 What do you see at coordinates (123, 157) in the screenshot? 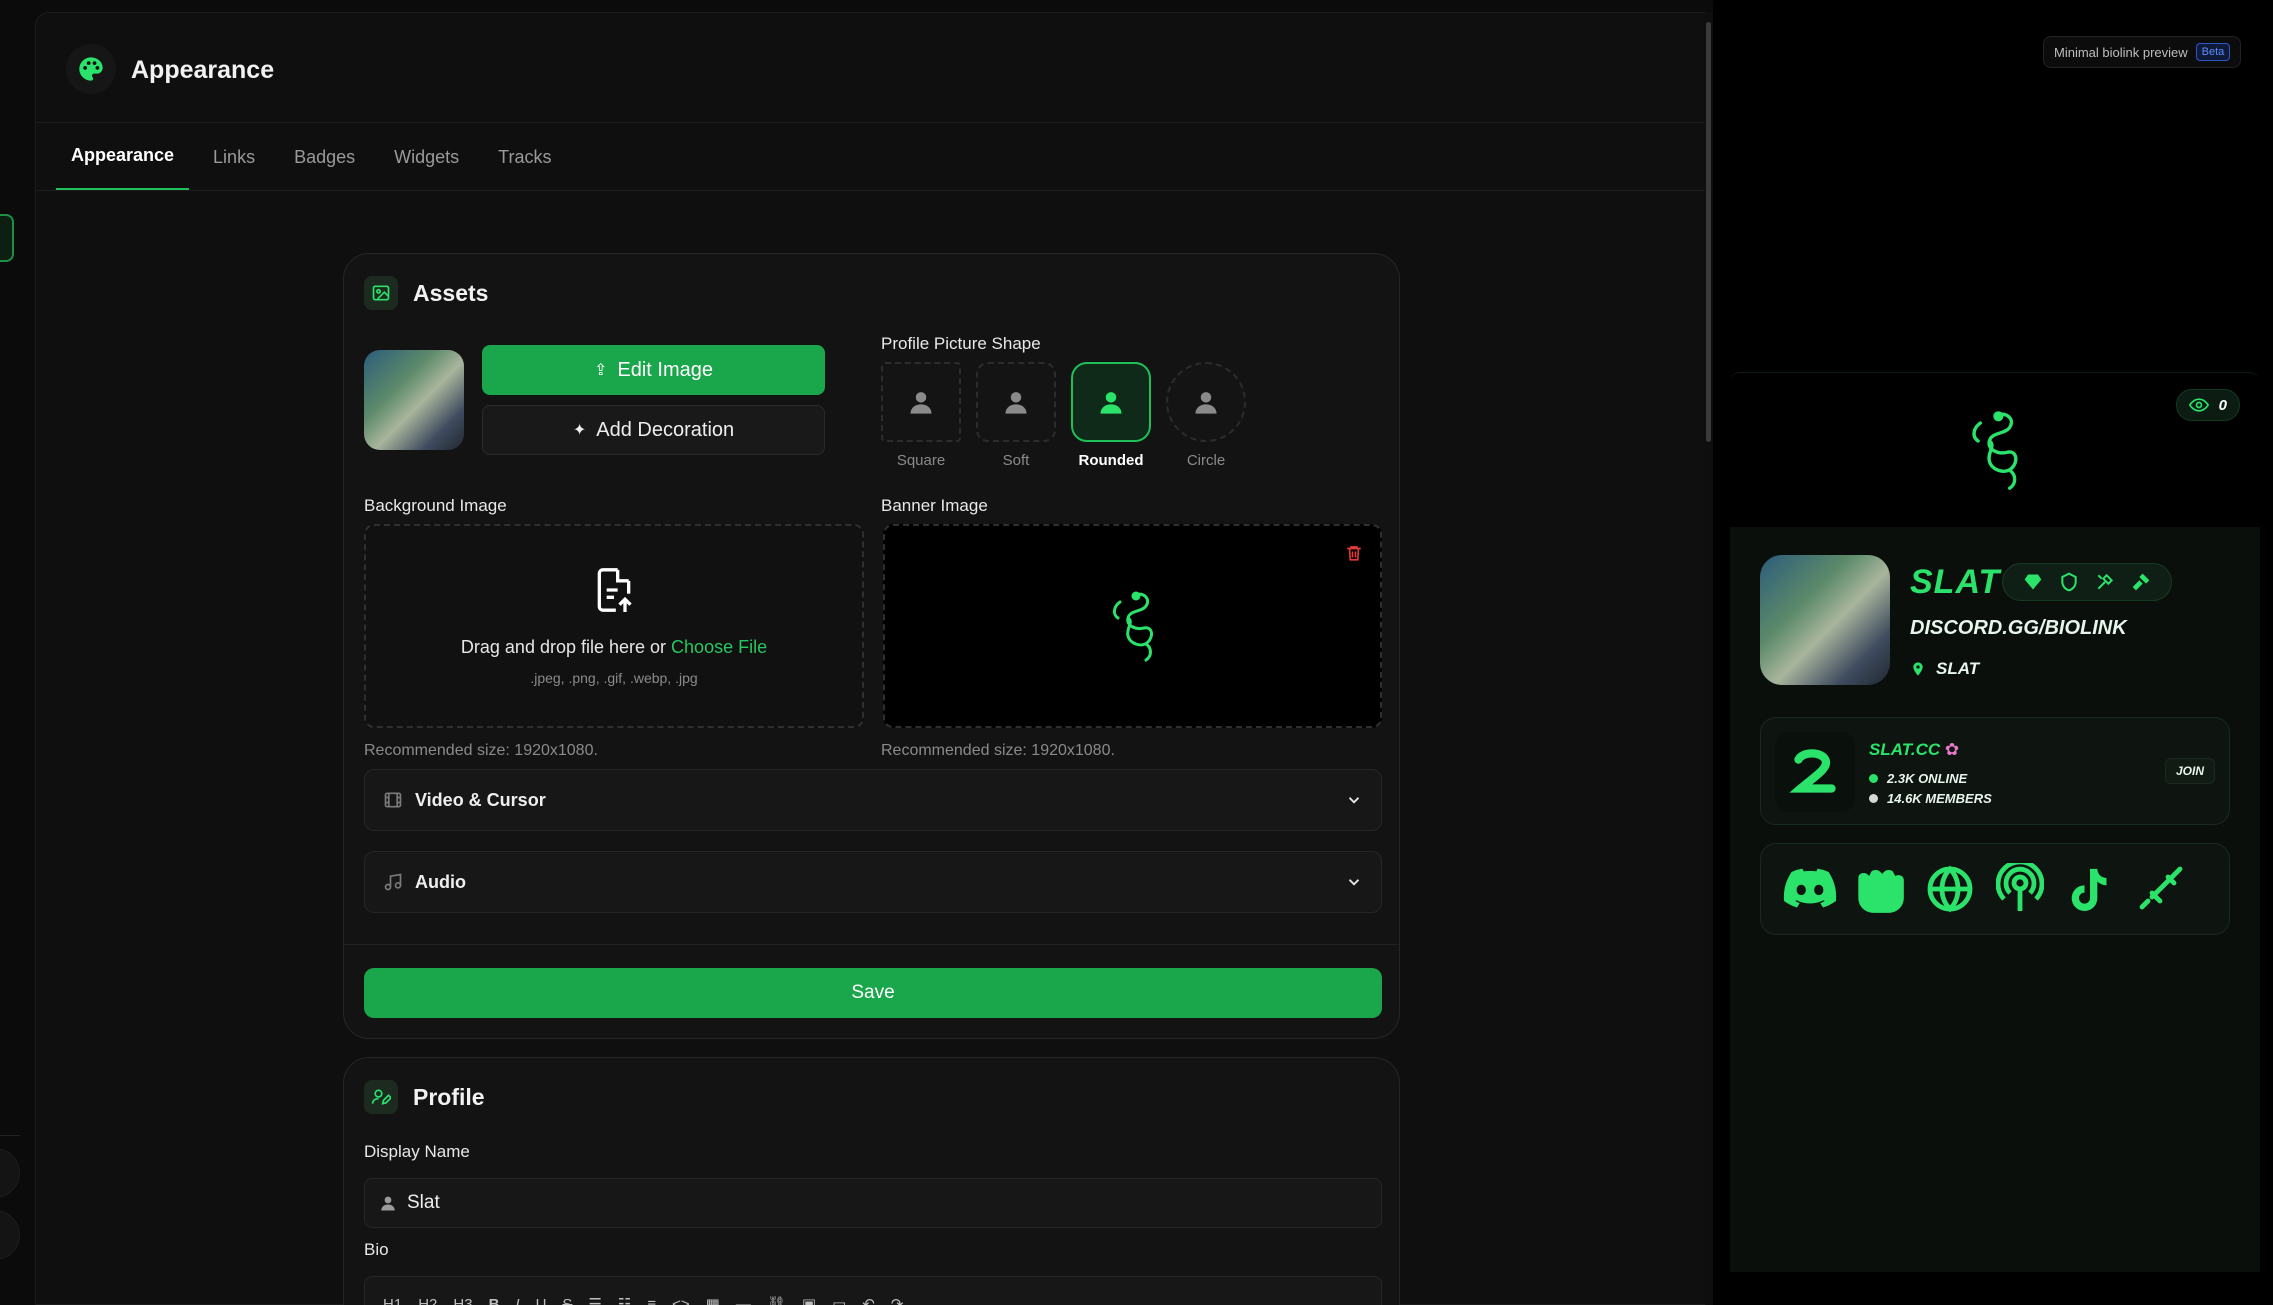
I see `tab-appearance: Appearance` at bounding box center [123, 157].